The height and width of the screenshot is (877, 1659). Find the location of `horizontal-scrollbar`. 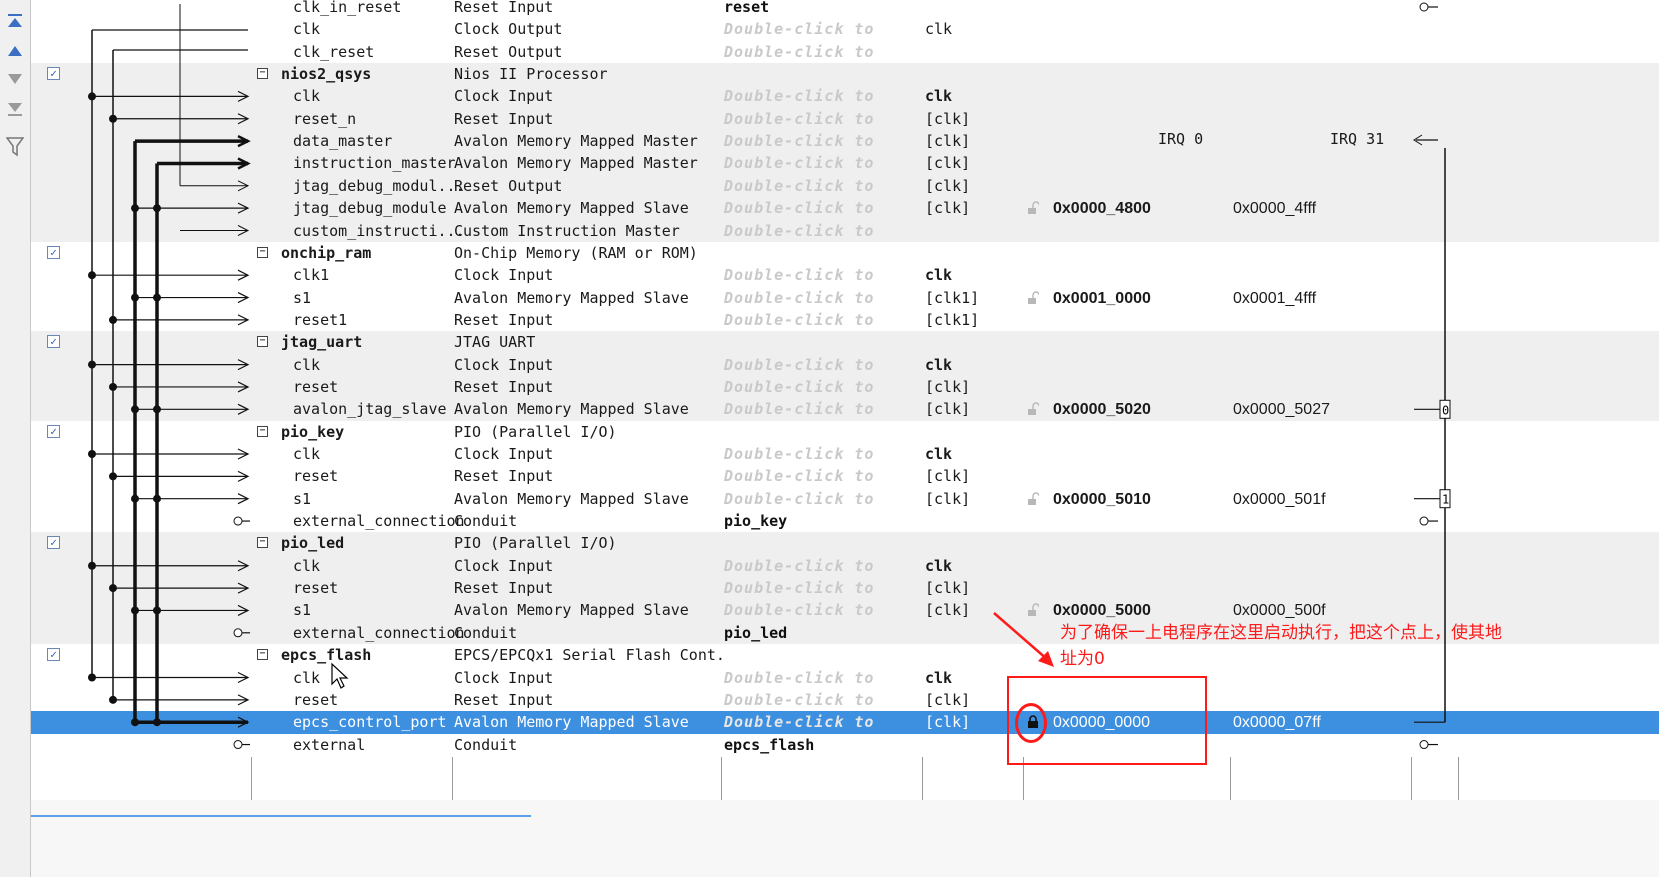

horizontal-scrollbar is located at coordinates (281, 816).